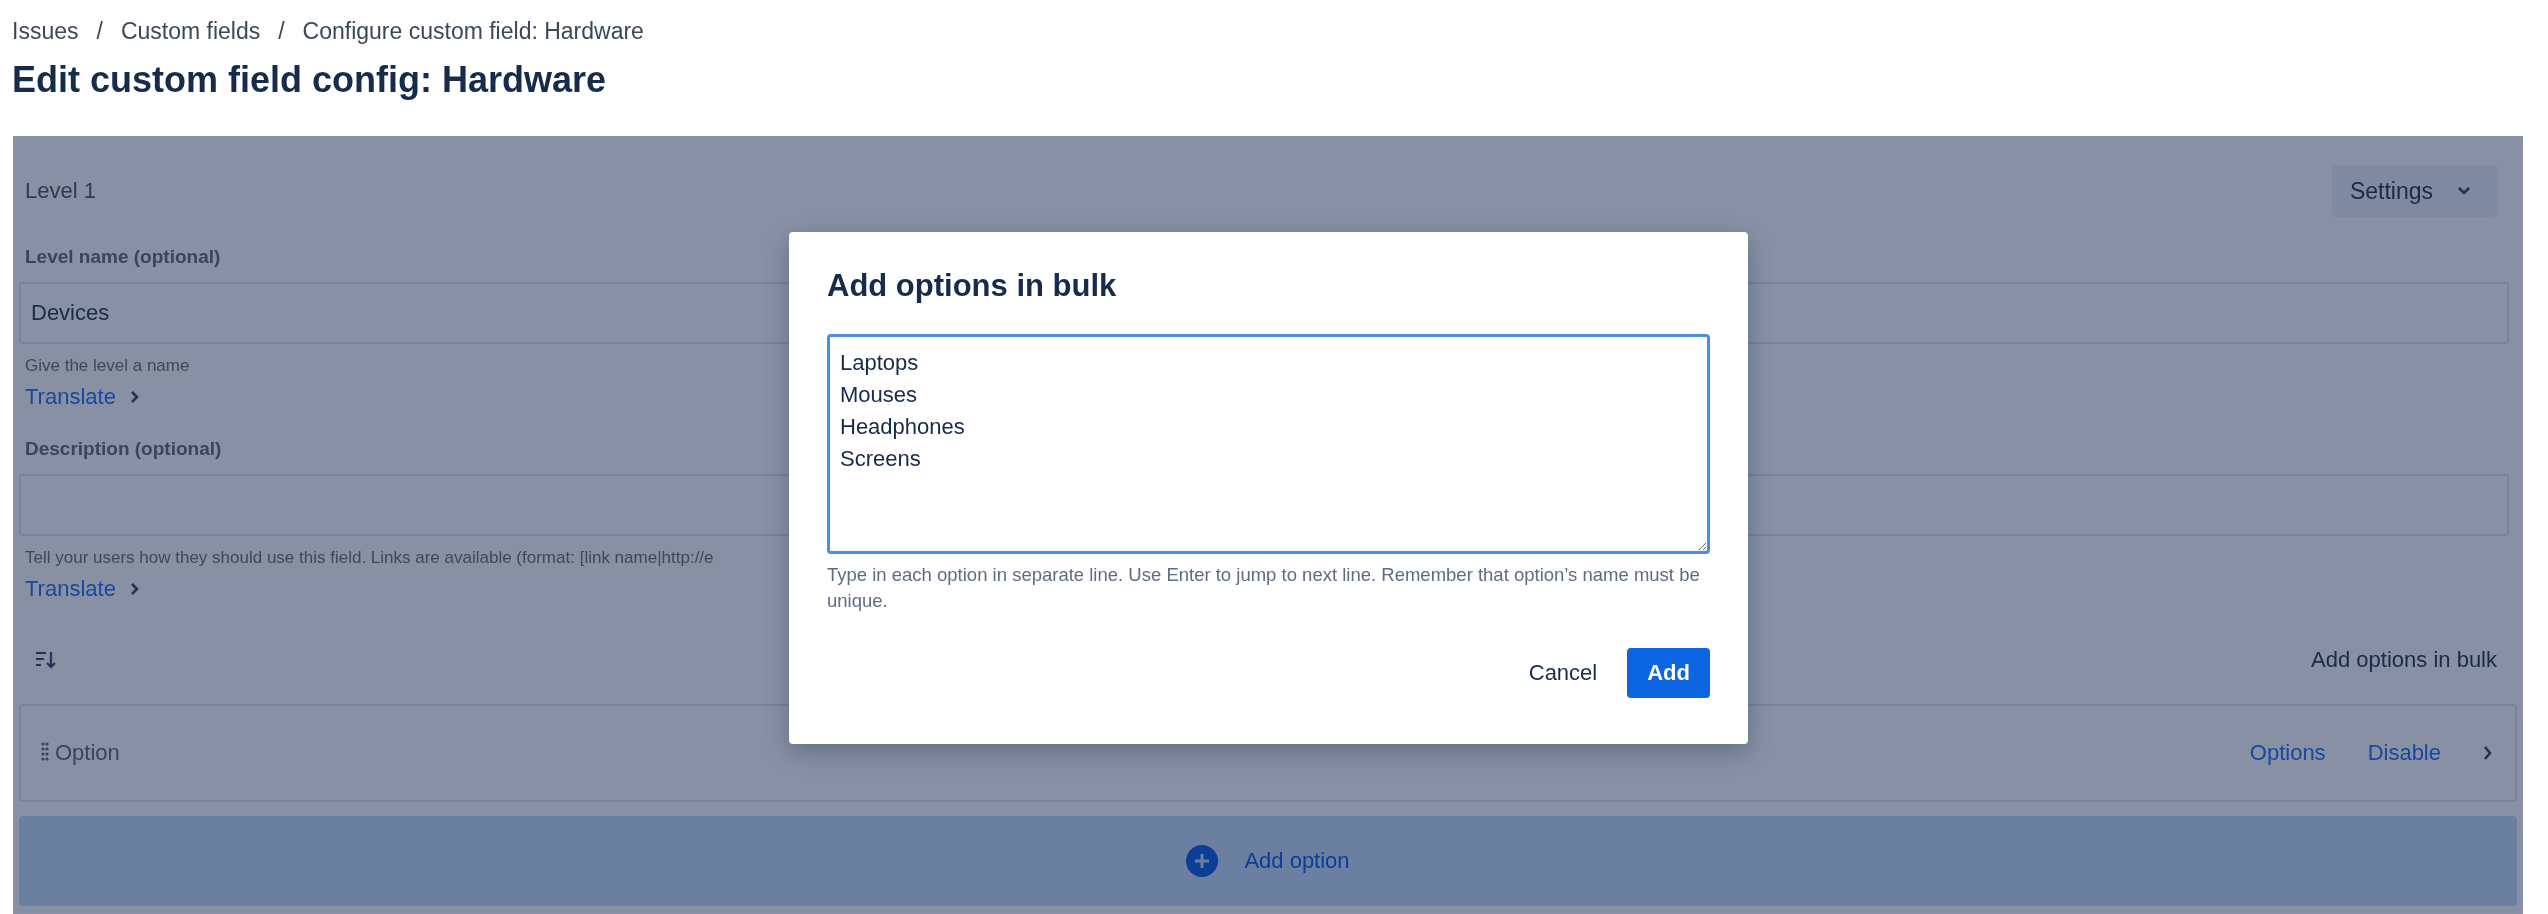 This screenshot has height=914, width=2548. Describe the element at coordinates (972, 286) in the screenshot. I see `dialog-title: Add options in bulk` at that location.